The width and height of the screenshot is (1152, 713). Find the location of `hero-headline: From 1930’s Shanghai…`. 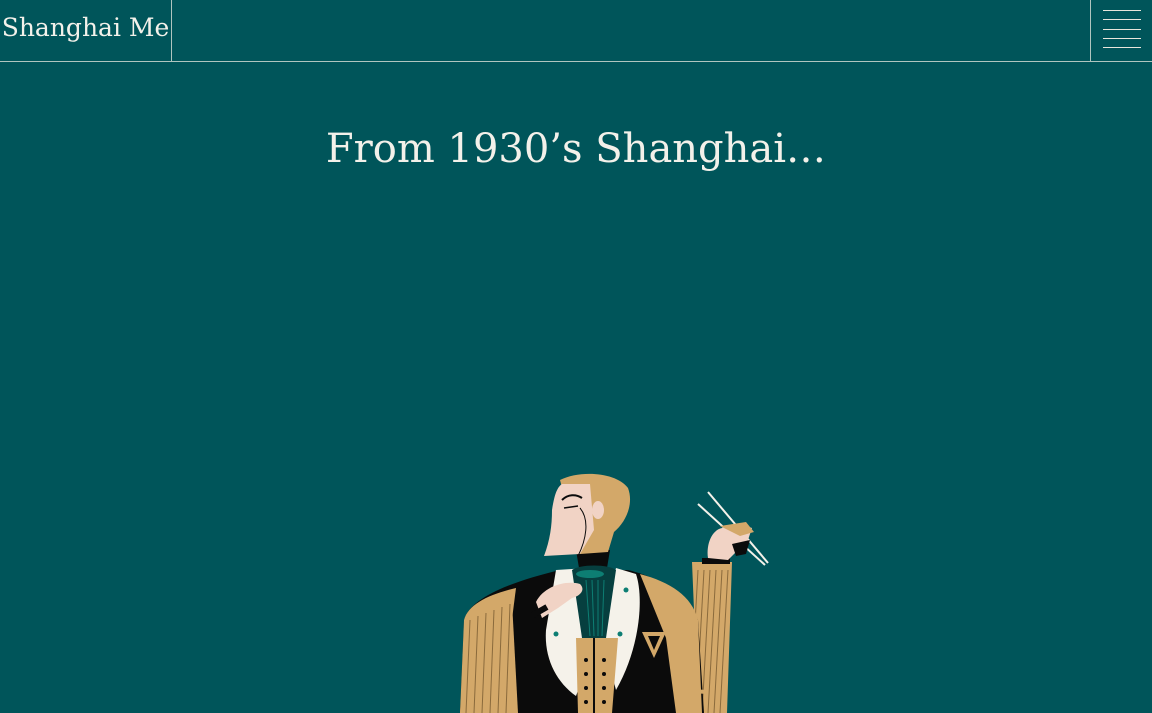

hero-headline: From 1930’s Shanghai… is located at coordinates (576, 149).